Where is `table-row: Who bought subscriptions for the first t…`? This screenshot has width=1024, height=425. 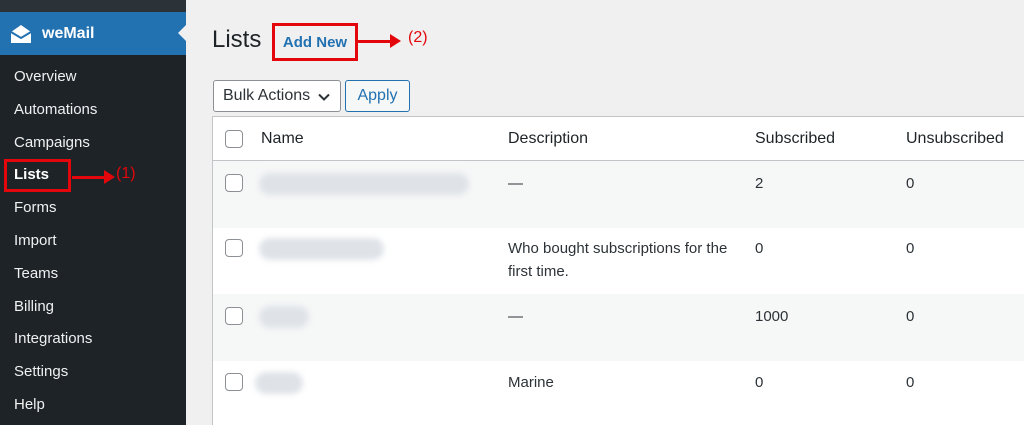 table-row: Who bought subscriptions for the first t… is located at coordinates (618, 261).